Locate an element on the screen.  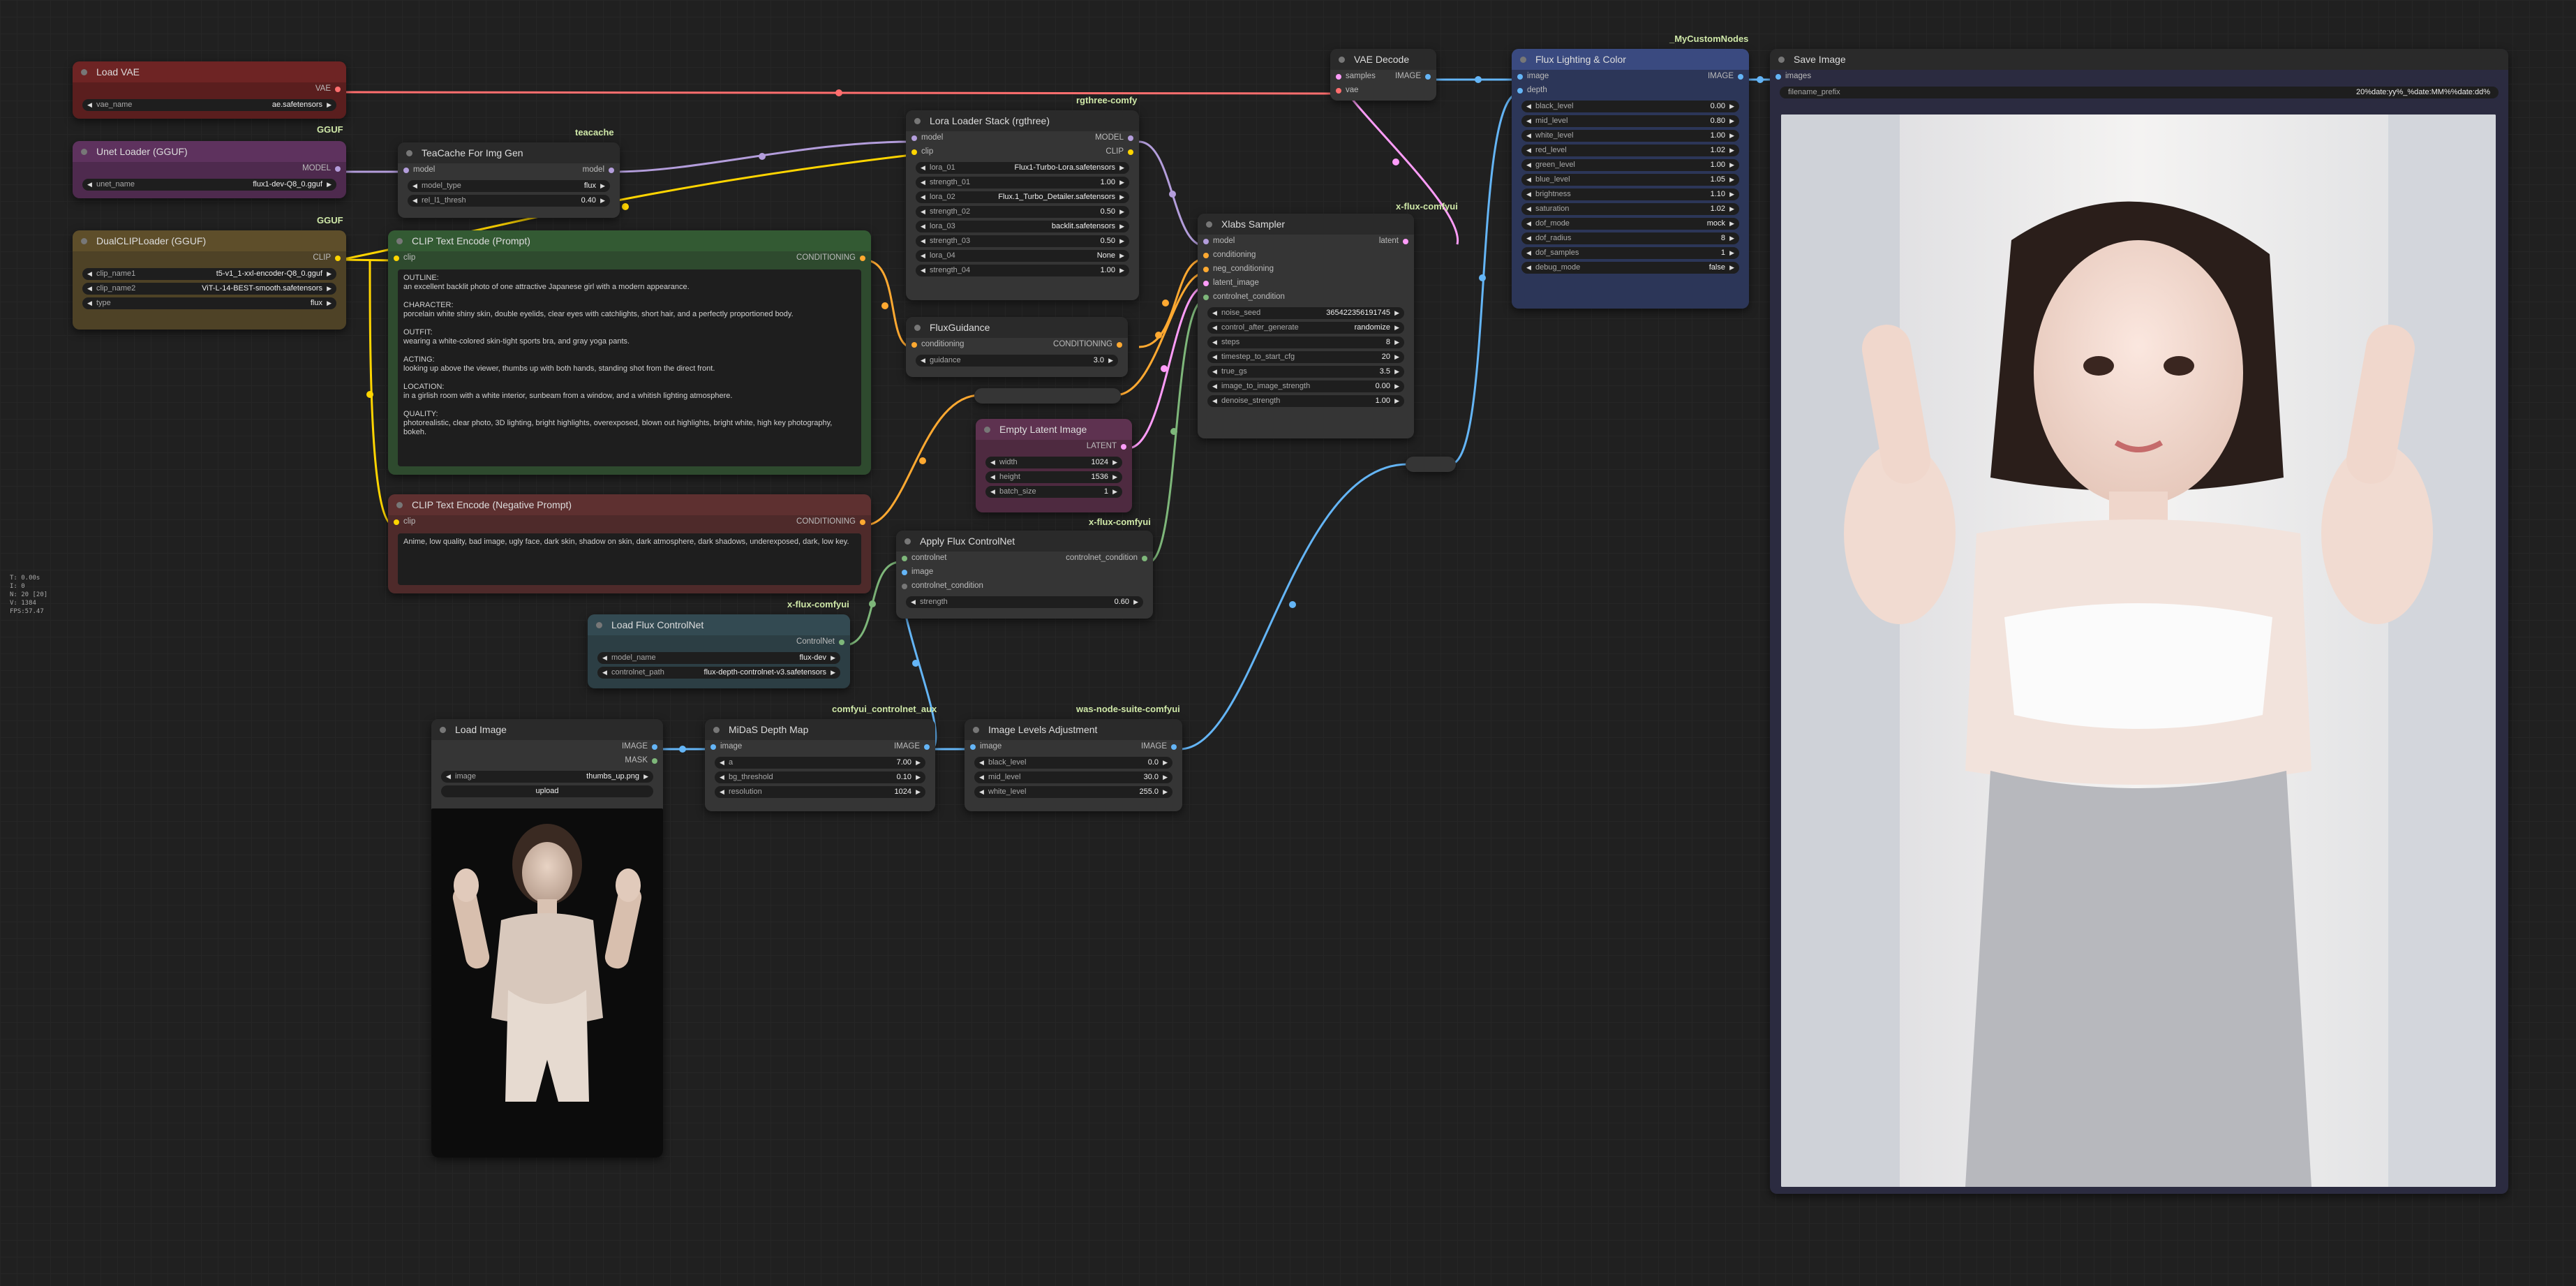
widget-guidance: ◀ guidance 3.0 ▶ is located at coordinates (1017, 361).